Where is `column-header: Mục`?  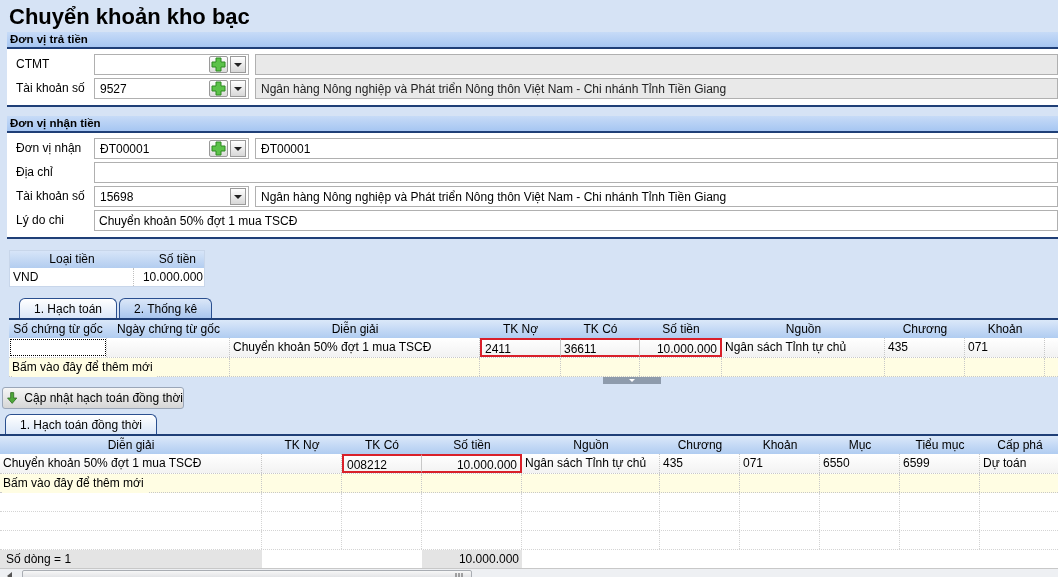
column-header: Mục is located at coordinates (860, 445).